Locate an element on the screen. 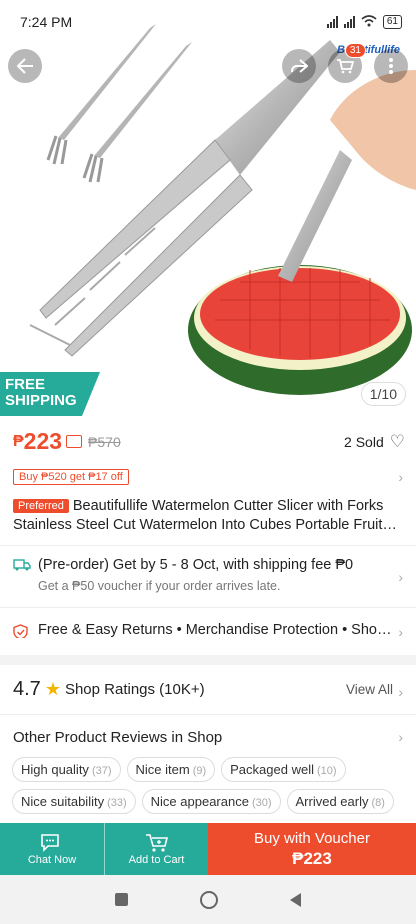 This screenshot has height=924, width=416. cart-icon is located at coordinates (345, 66).